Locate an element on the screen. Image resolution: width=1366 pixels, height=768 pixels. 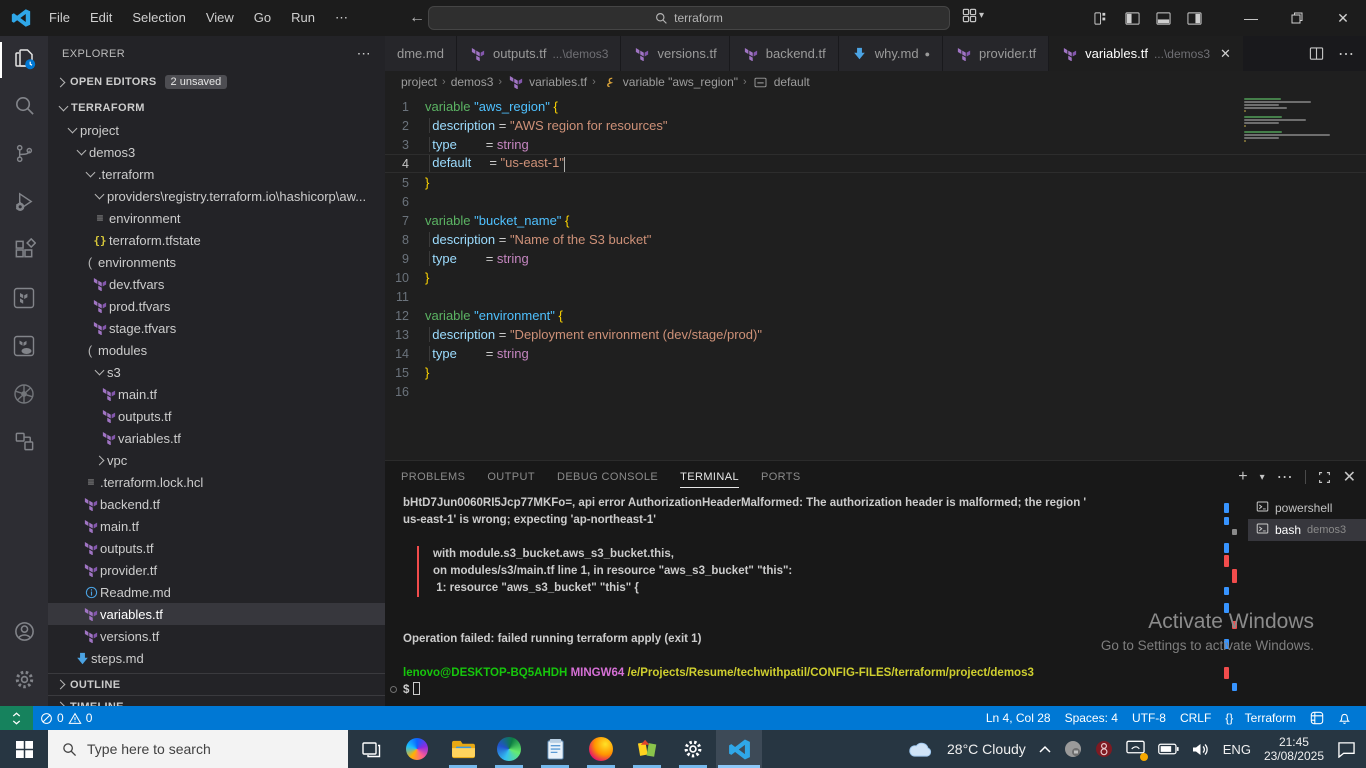
command-center-search: terraform is located at coordinates (689, 18).